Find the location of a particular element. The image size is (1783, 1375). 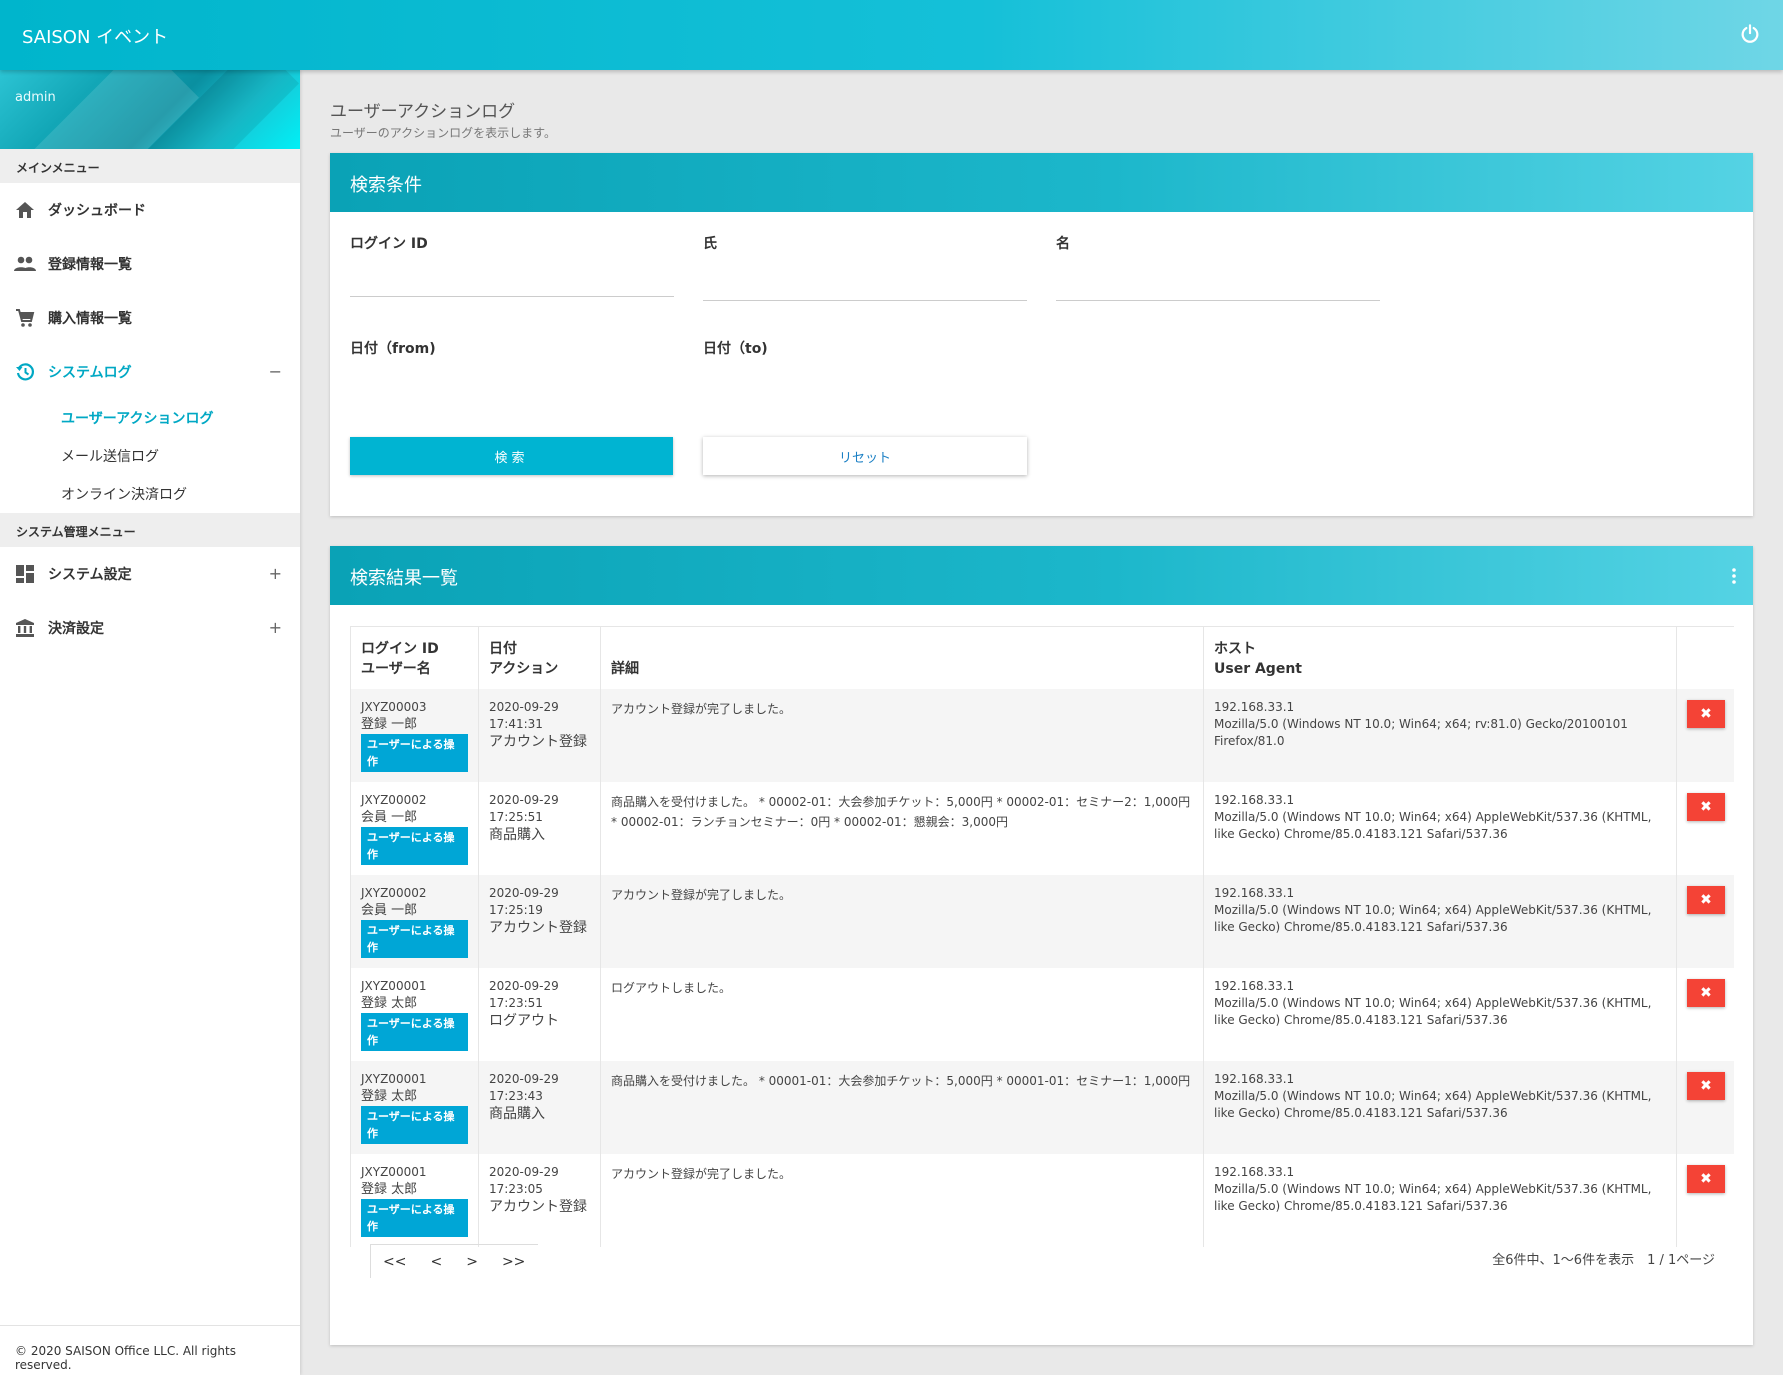

next-page-button: > is located at coordinates (472, 1262).